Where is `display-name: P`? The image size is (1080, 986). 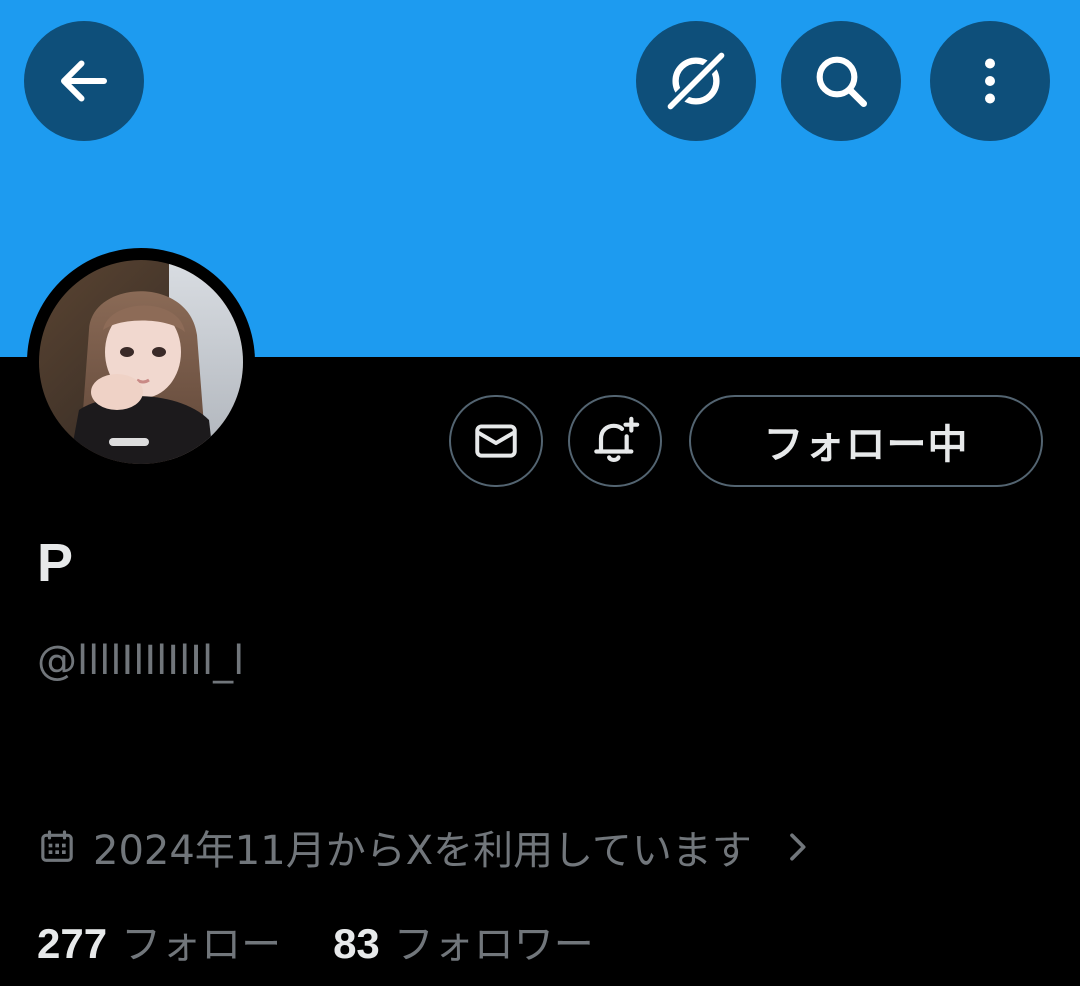 display-name: P is located at coordinates (55, 563).